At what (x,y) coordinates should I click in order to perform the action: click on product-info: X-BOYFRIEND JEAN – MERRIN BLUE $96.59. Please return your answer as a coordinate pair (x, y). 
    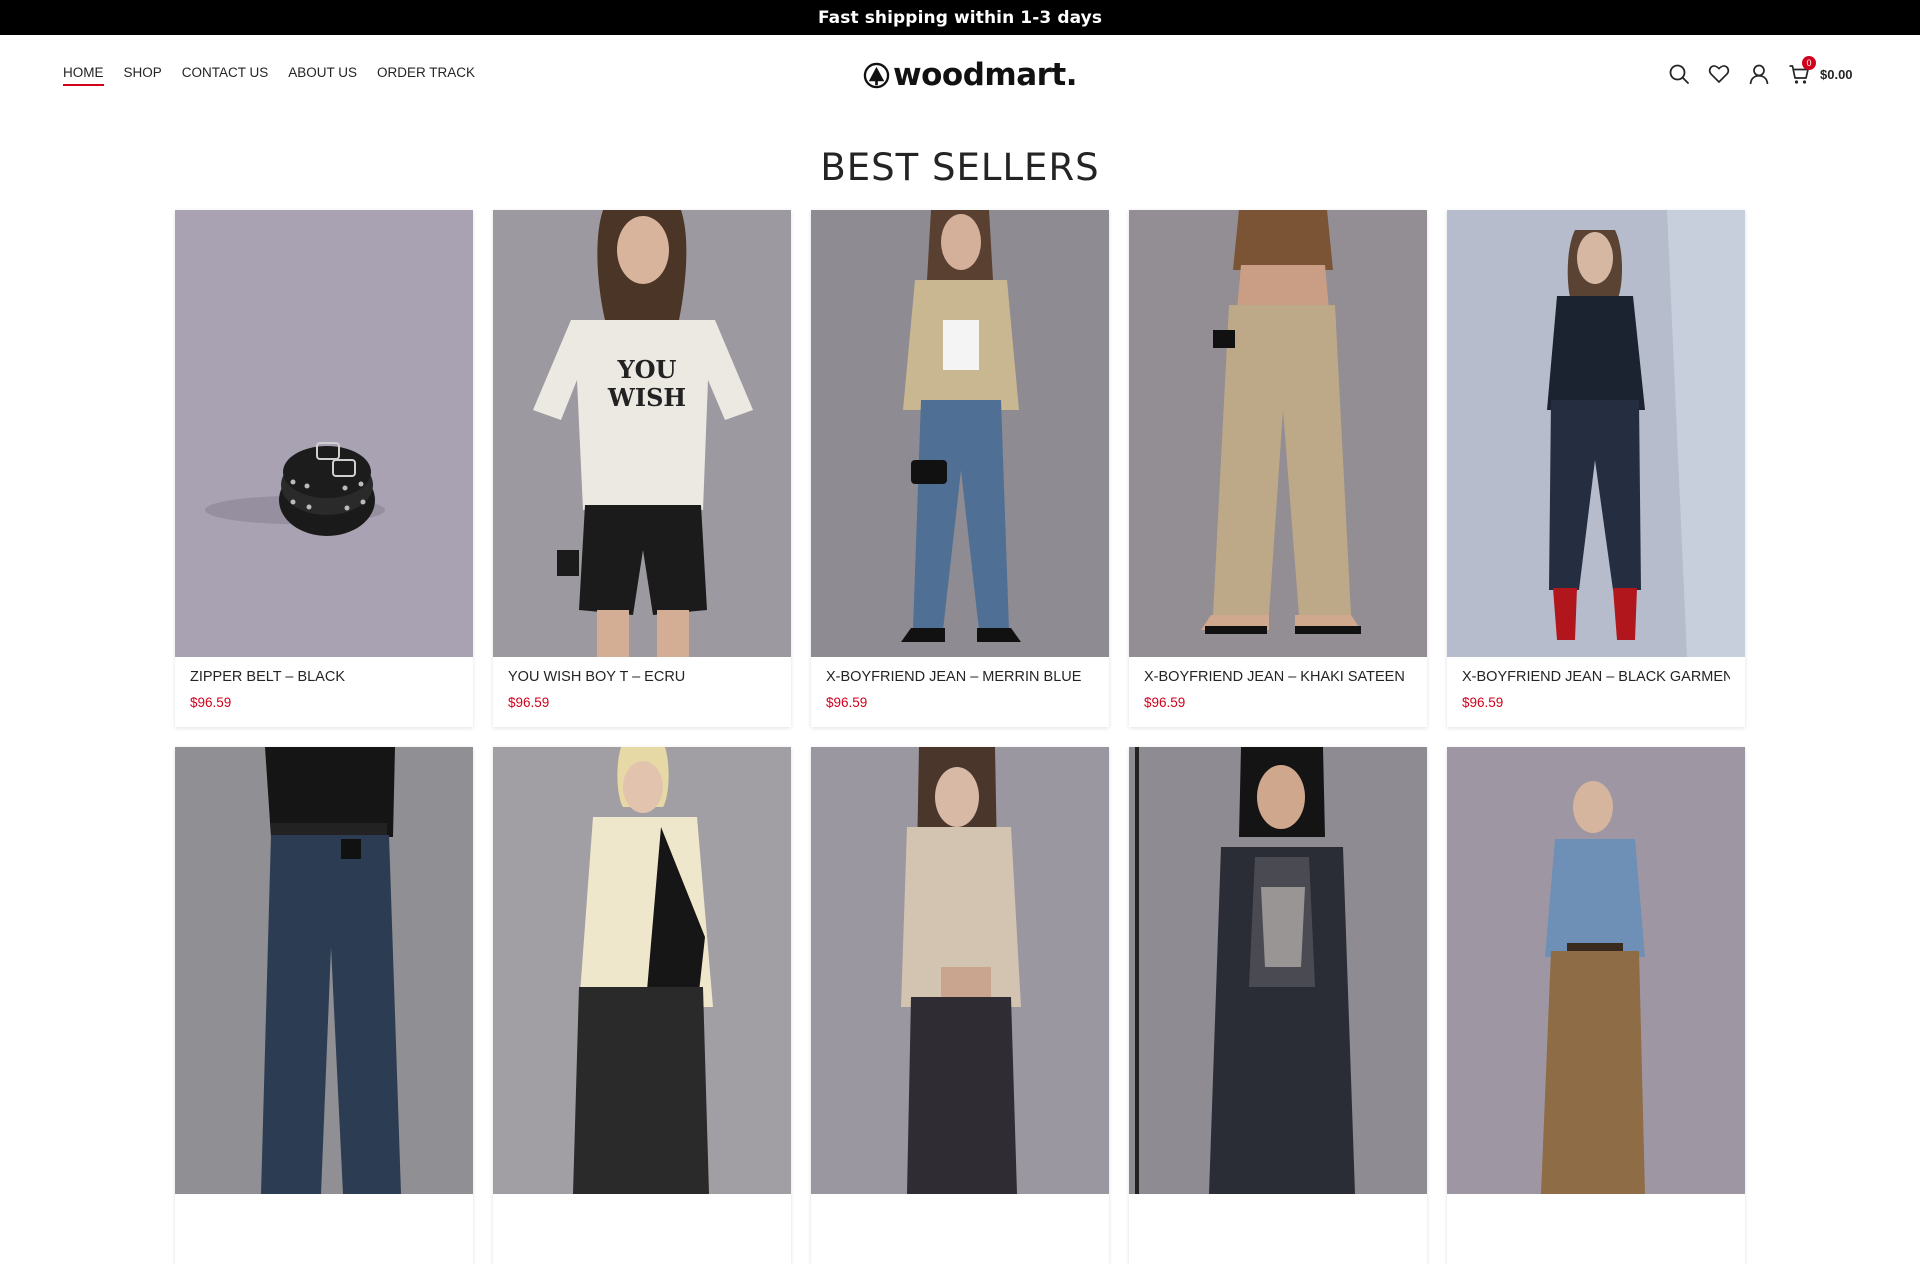
    Looking at the image, I should click on (960, 692).